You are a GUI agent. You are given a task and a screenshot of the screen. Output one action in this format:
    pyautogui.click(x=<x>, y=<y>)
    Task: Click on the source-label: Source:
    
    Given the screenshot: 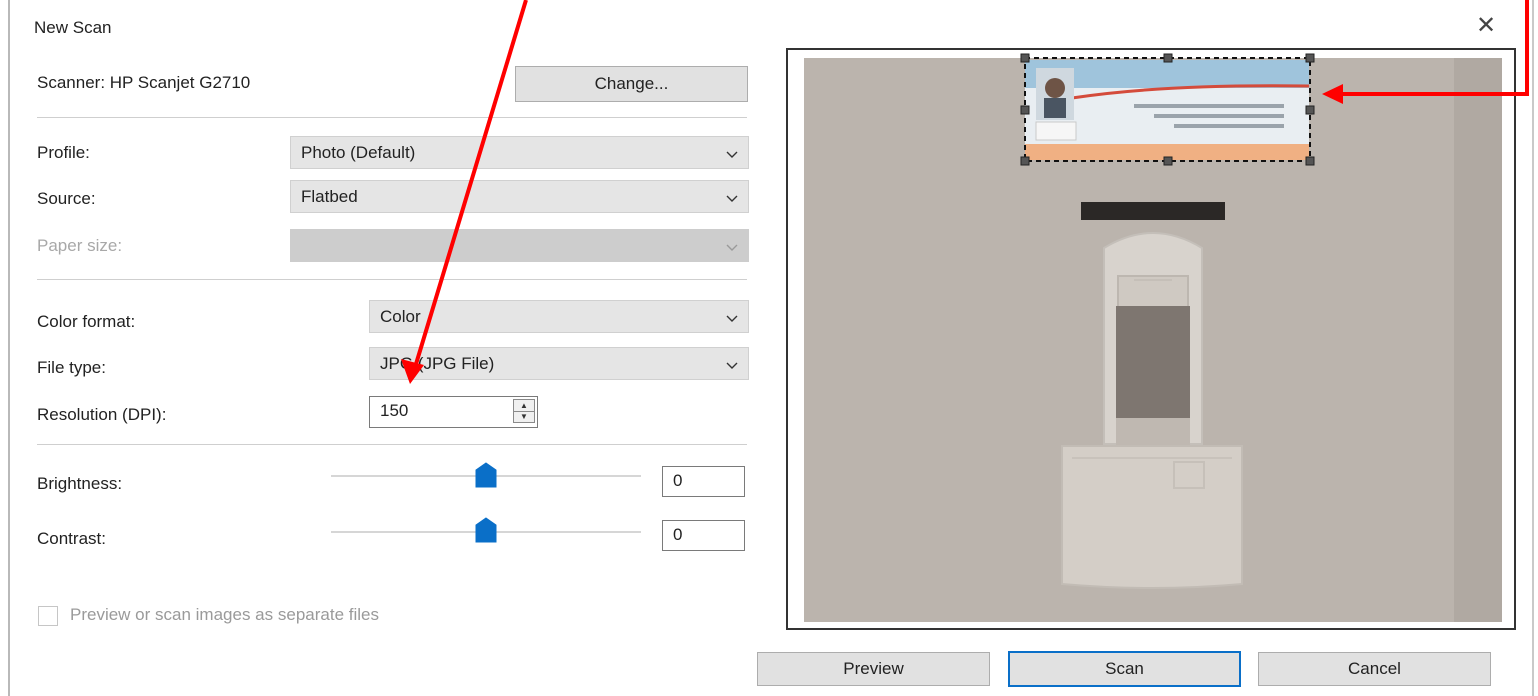 What is the action you would take?
    pyautogui.click(x=66, y=198)
    